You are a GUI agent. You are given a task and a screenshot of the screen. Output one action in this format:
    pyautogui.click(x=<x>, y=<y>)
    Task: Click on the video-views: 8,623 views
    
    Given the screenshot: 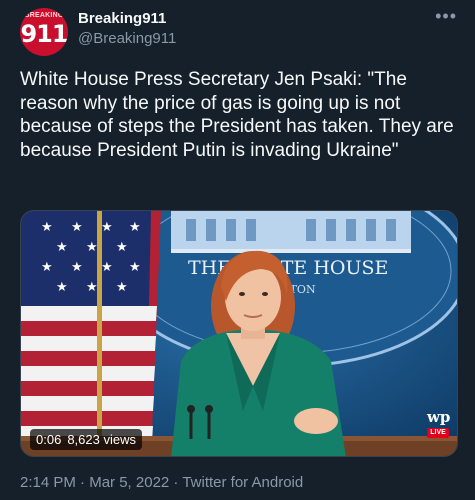 What is the action you would take?
    pyautogui.click(x=101, y=439)
    